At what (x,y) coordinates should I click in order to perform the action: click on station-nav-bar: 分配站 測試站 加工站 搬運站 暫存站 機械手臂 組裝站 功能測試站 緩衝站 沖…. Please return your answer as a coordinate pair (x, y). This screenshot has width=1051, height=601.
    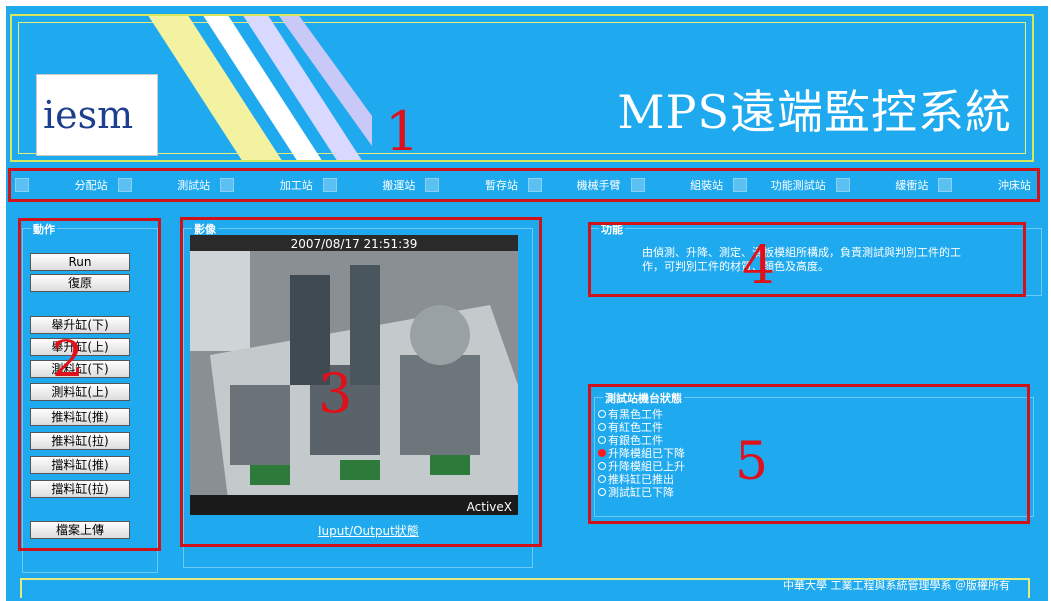
    Looking at the image, I should click on (524, 185).